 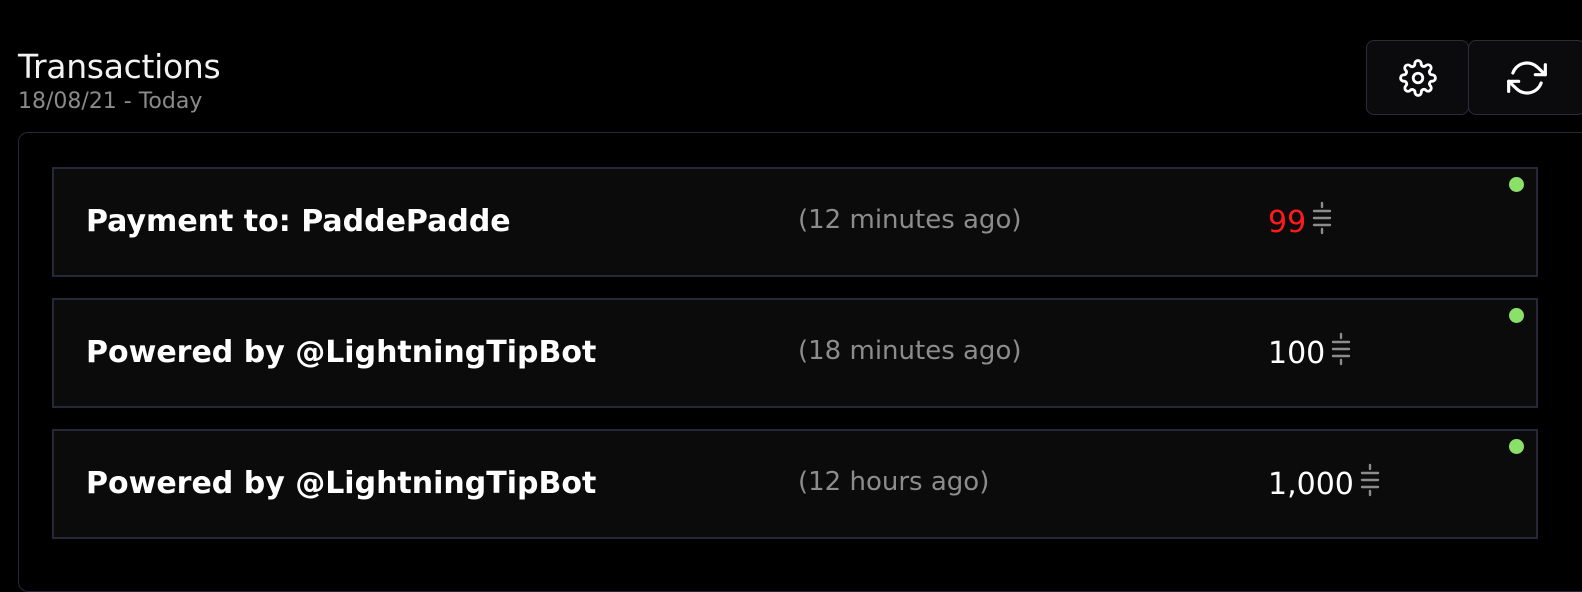 I want to click on transactions-header: Transactions 18/08/21 - Today, so click(x=119, y=81).